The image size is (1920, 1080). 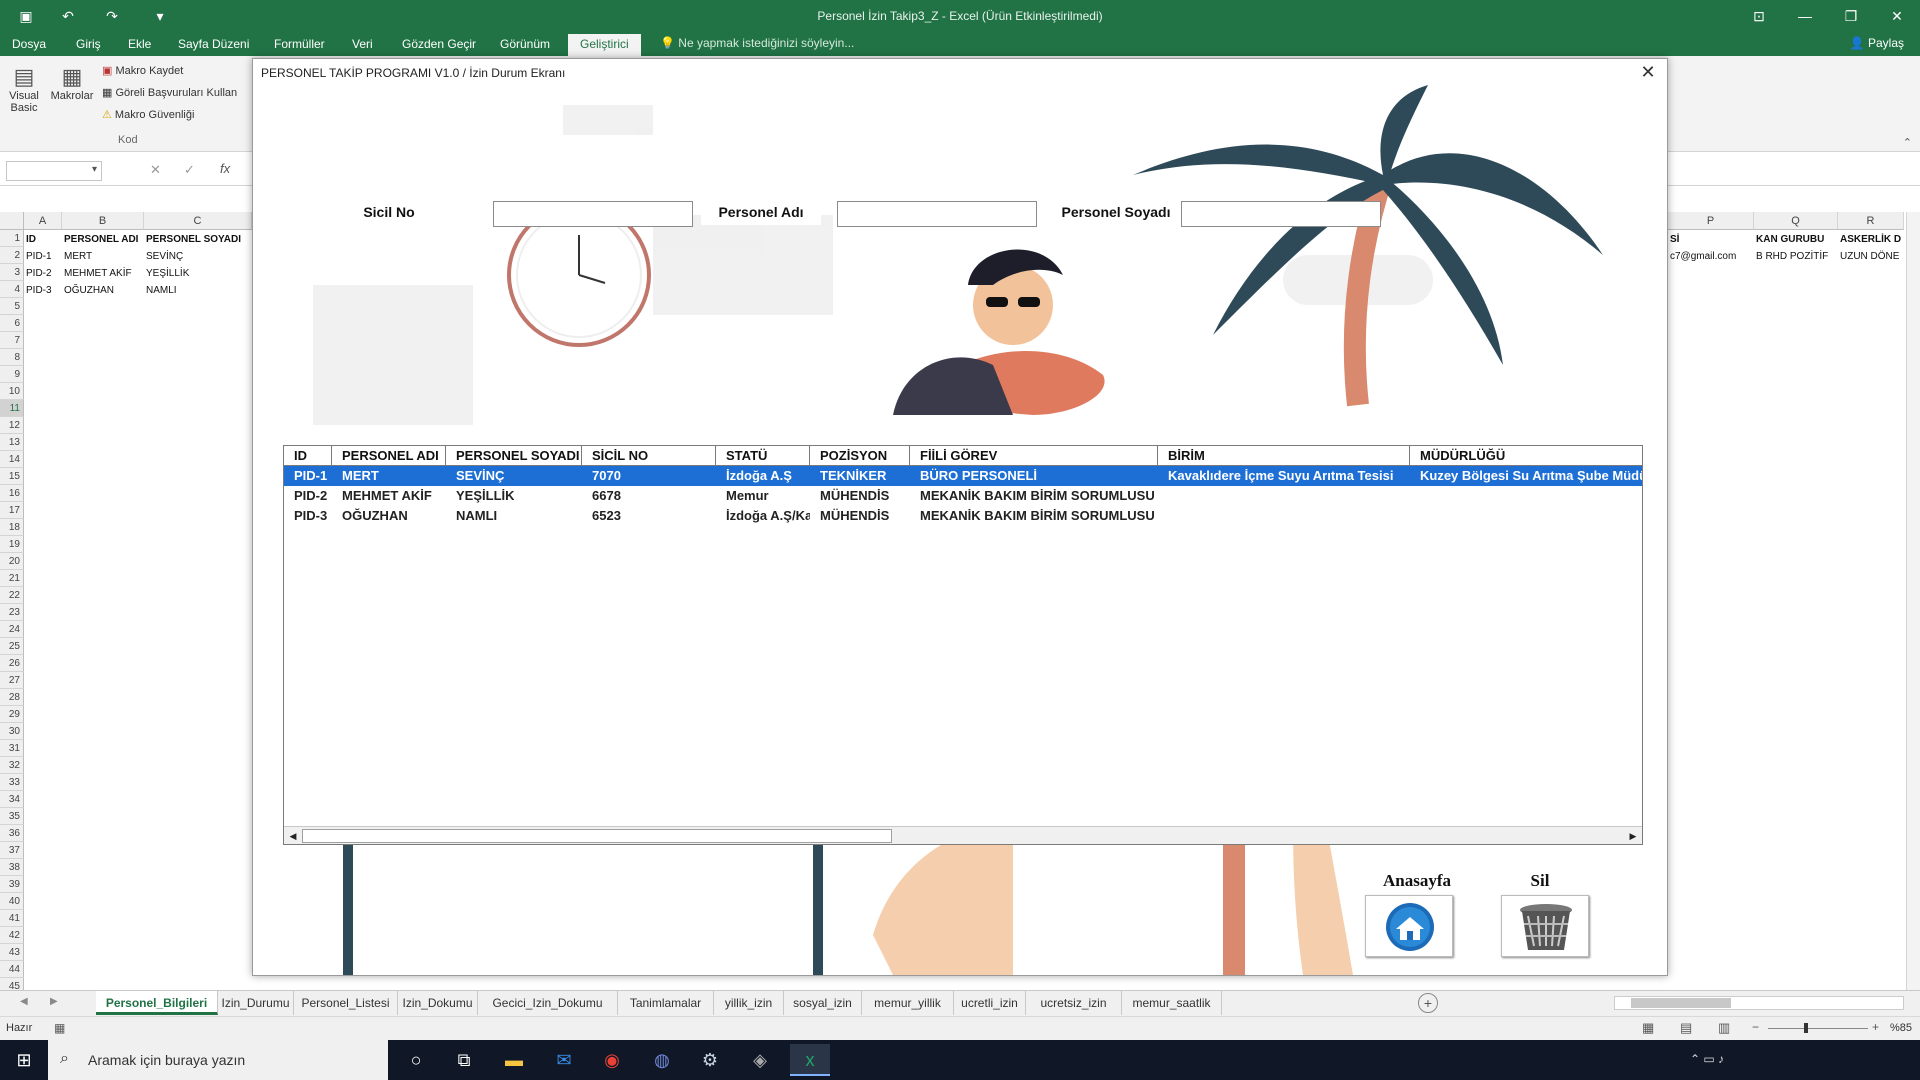 What do you see at coordinates (438, 1003) in the screenshot?
I see `sheet-tab-izin-dokumu: Izin_Dokumu` at bounding box center [438, 1003].